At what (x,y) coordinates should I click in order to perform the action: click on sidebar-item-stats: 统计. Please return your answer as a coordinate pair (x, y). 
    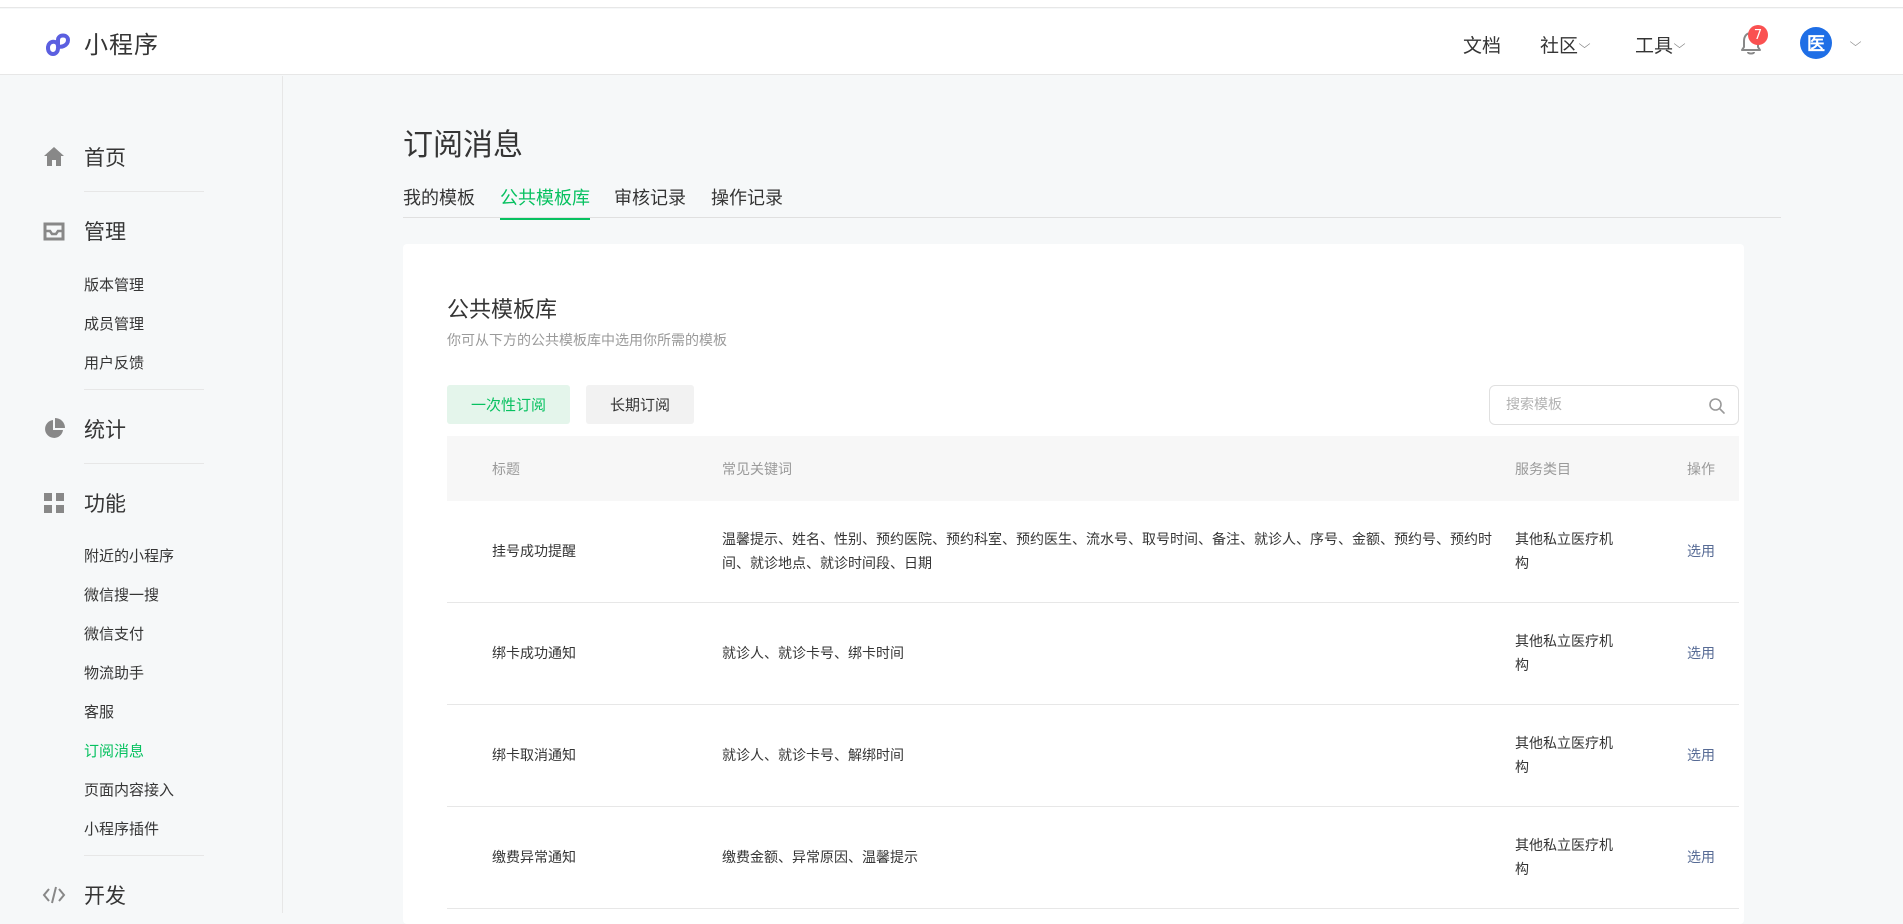
    Looking at the image, I should click on (84, 429).